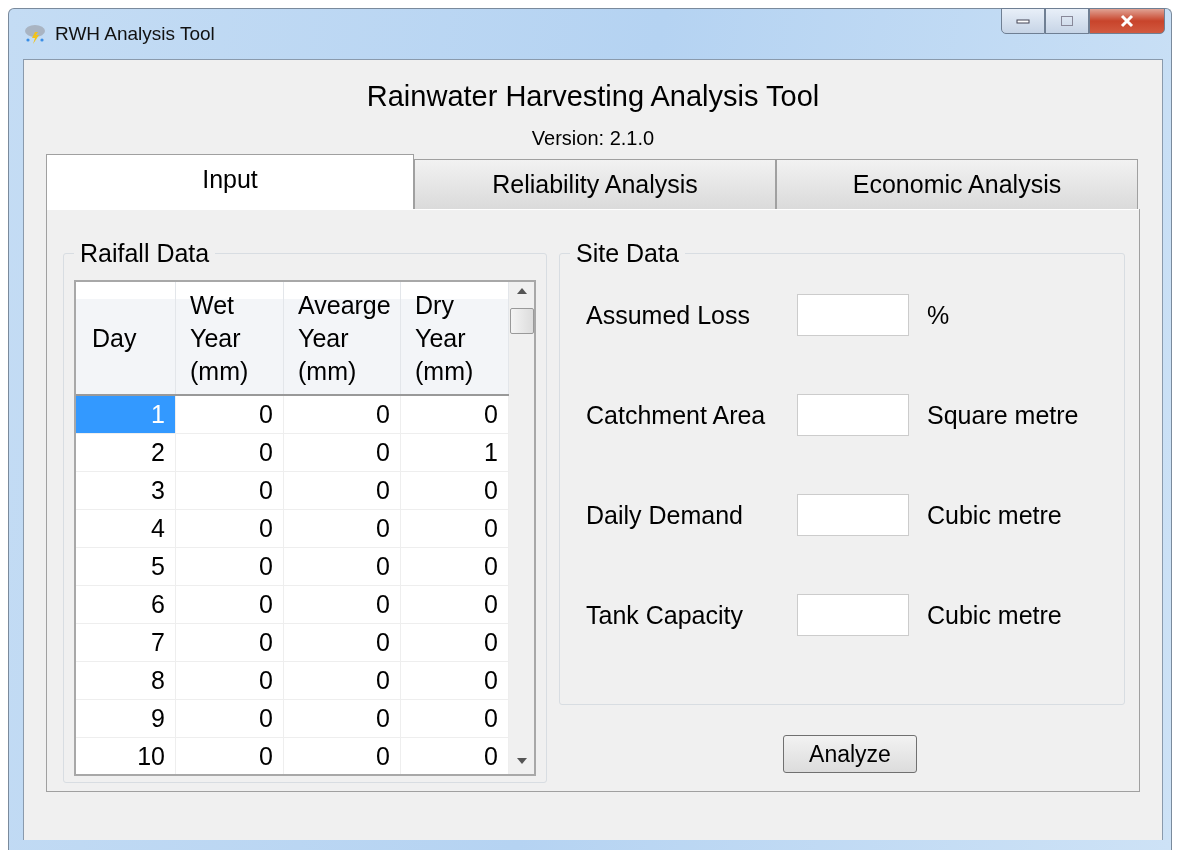  What do you see at coordinates (665, 615) in the screenshot?
I see `field-label: Tank Capacity` at bounding box center [665, 615].